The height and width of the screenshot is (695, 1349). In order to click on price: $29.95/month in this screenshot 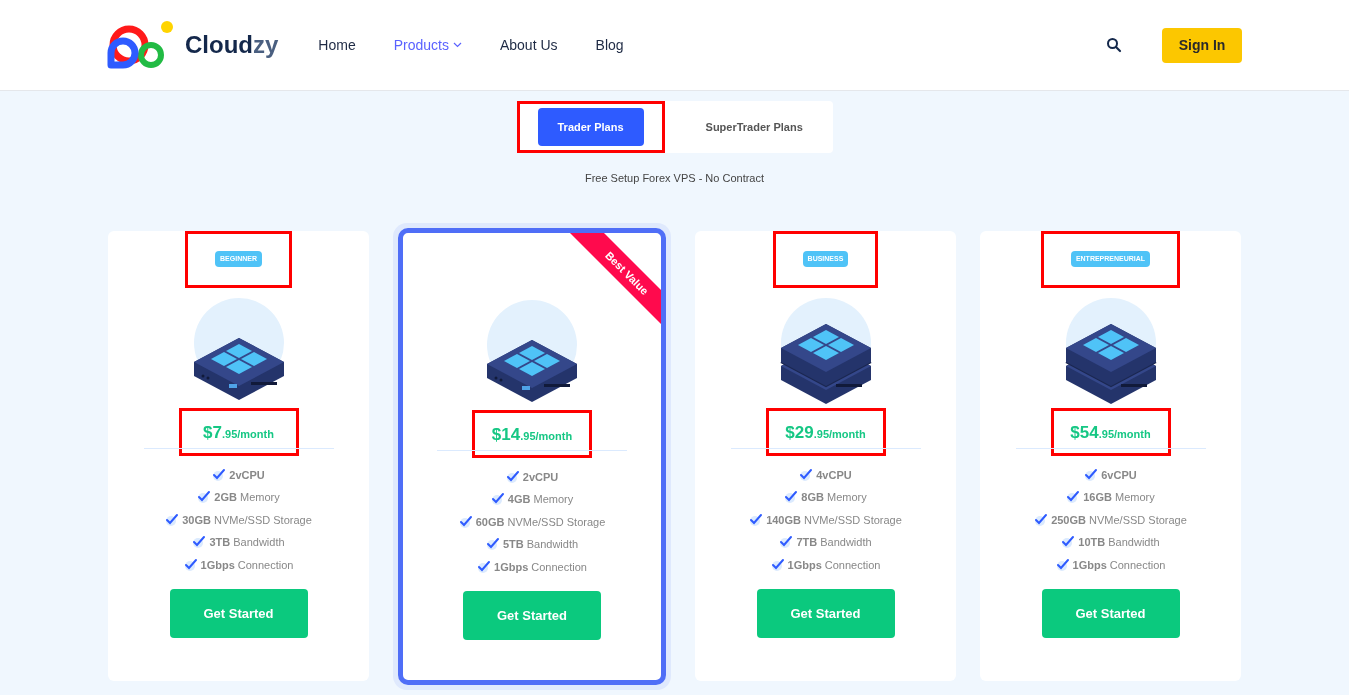, I will do `click(825, 432)`.